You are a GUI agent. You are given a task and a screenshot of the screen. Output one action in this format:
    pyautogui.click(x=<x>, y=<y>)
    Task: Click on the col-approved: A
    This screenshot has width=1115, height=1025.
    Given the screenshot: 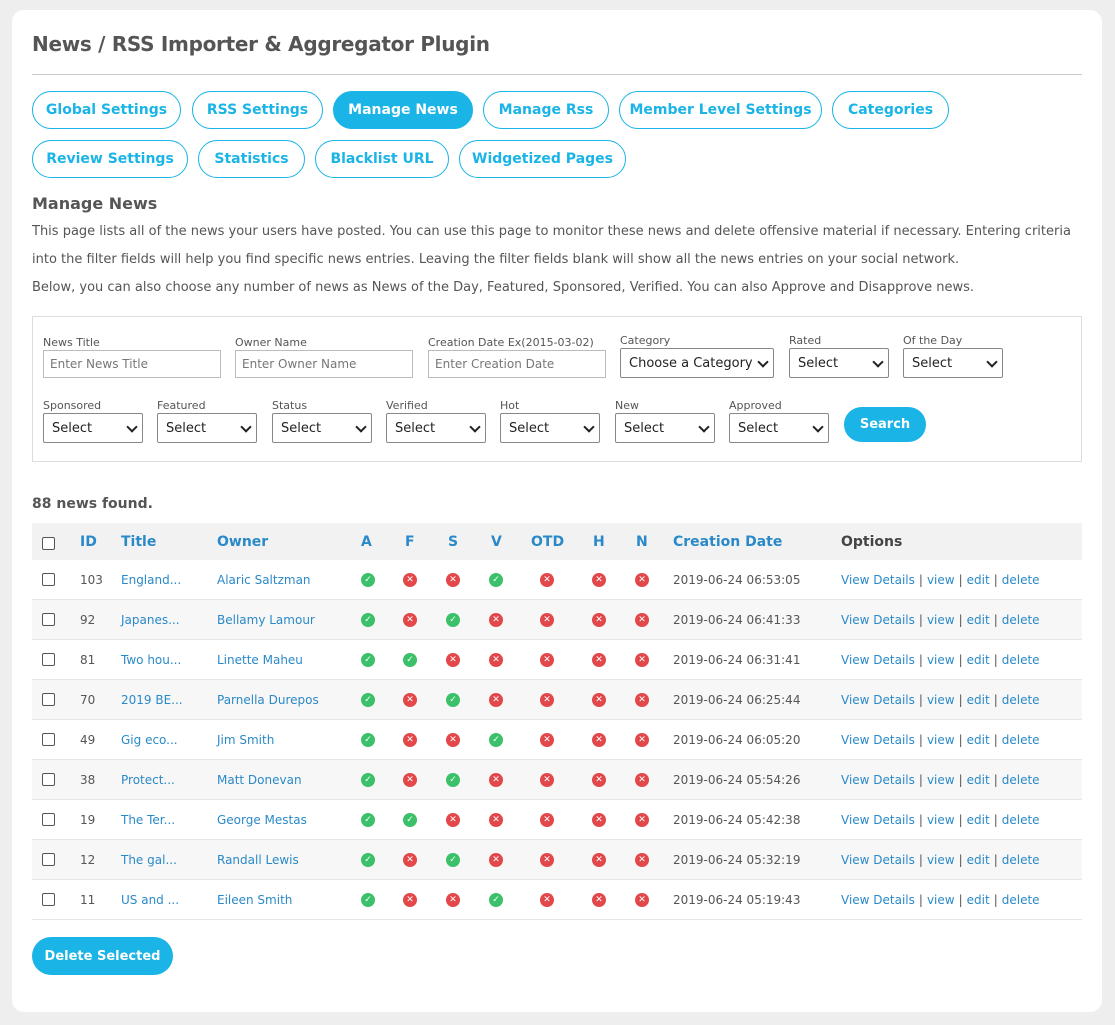 What is the action you would take?
    pyautogui.click(x=366, y=541)
    